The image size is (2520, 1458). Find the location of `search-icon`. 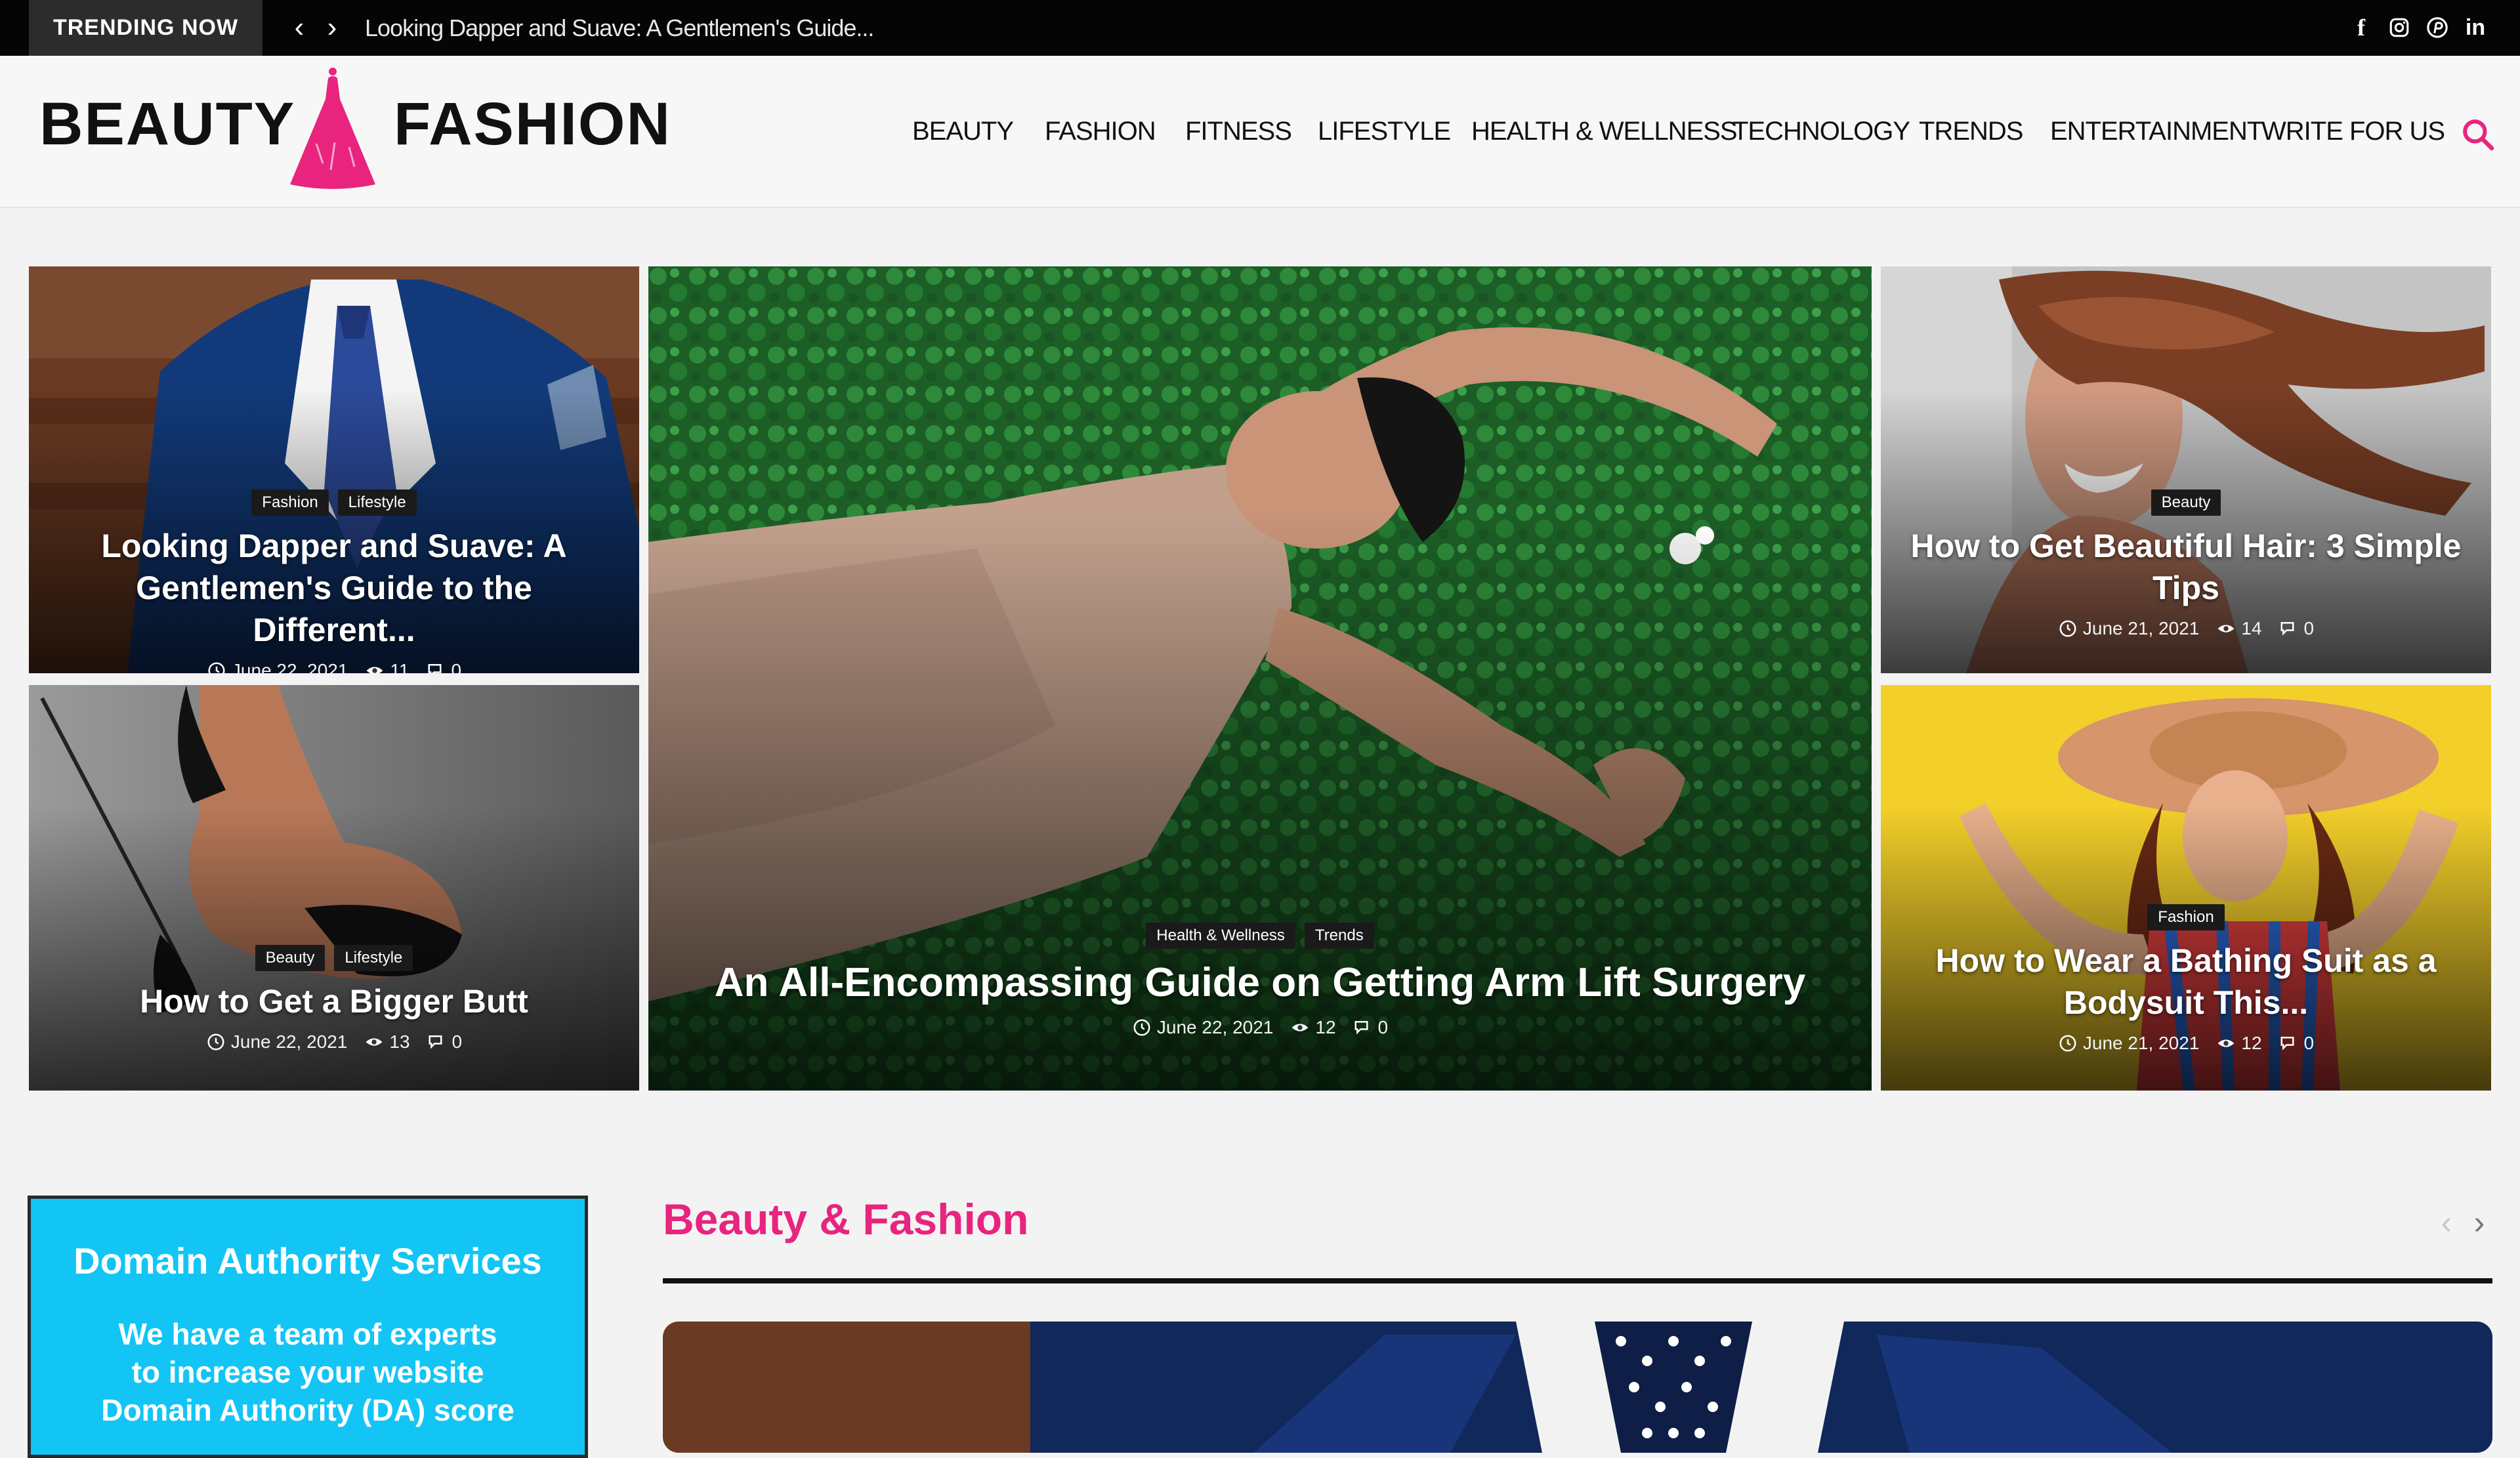

search-icon is located at coordinates (2478, 135).